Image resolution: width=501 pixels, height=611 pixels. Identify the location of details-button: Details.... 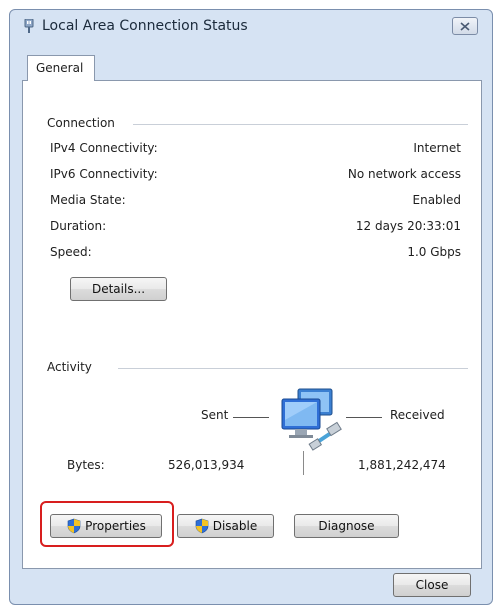
(118, 289).